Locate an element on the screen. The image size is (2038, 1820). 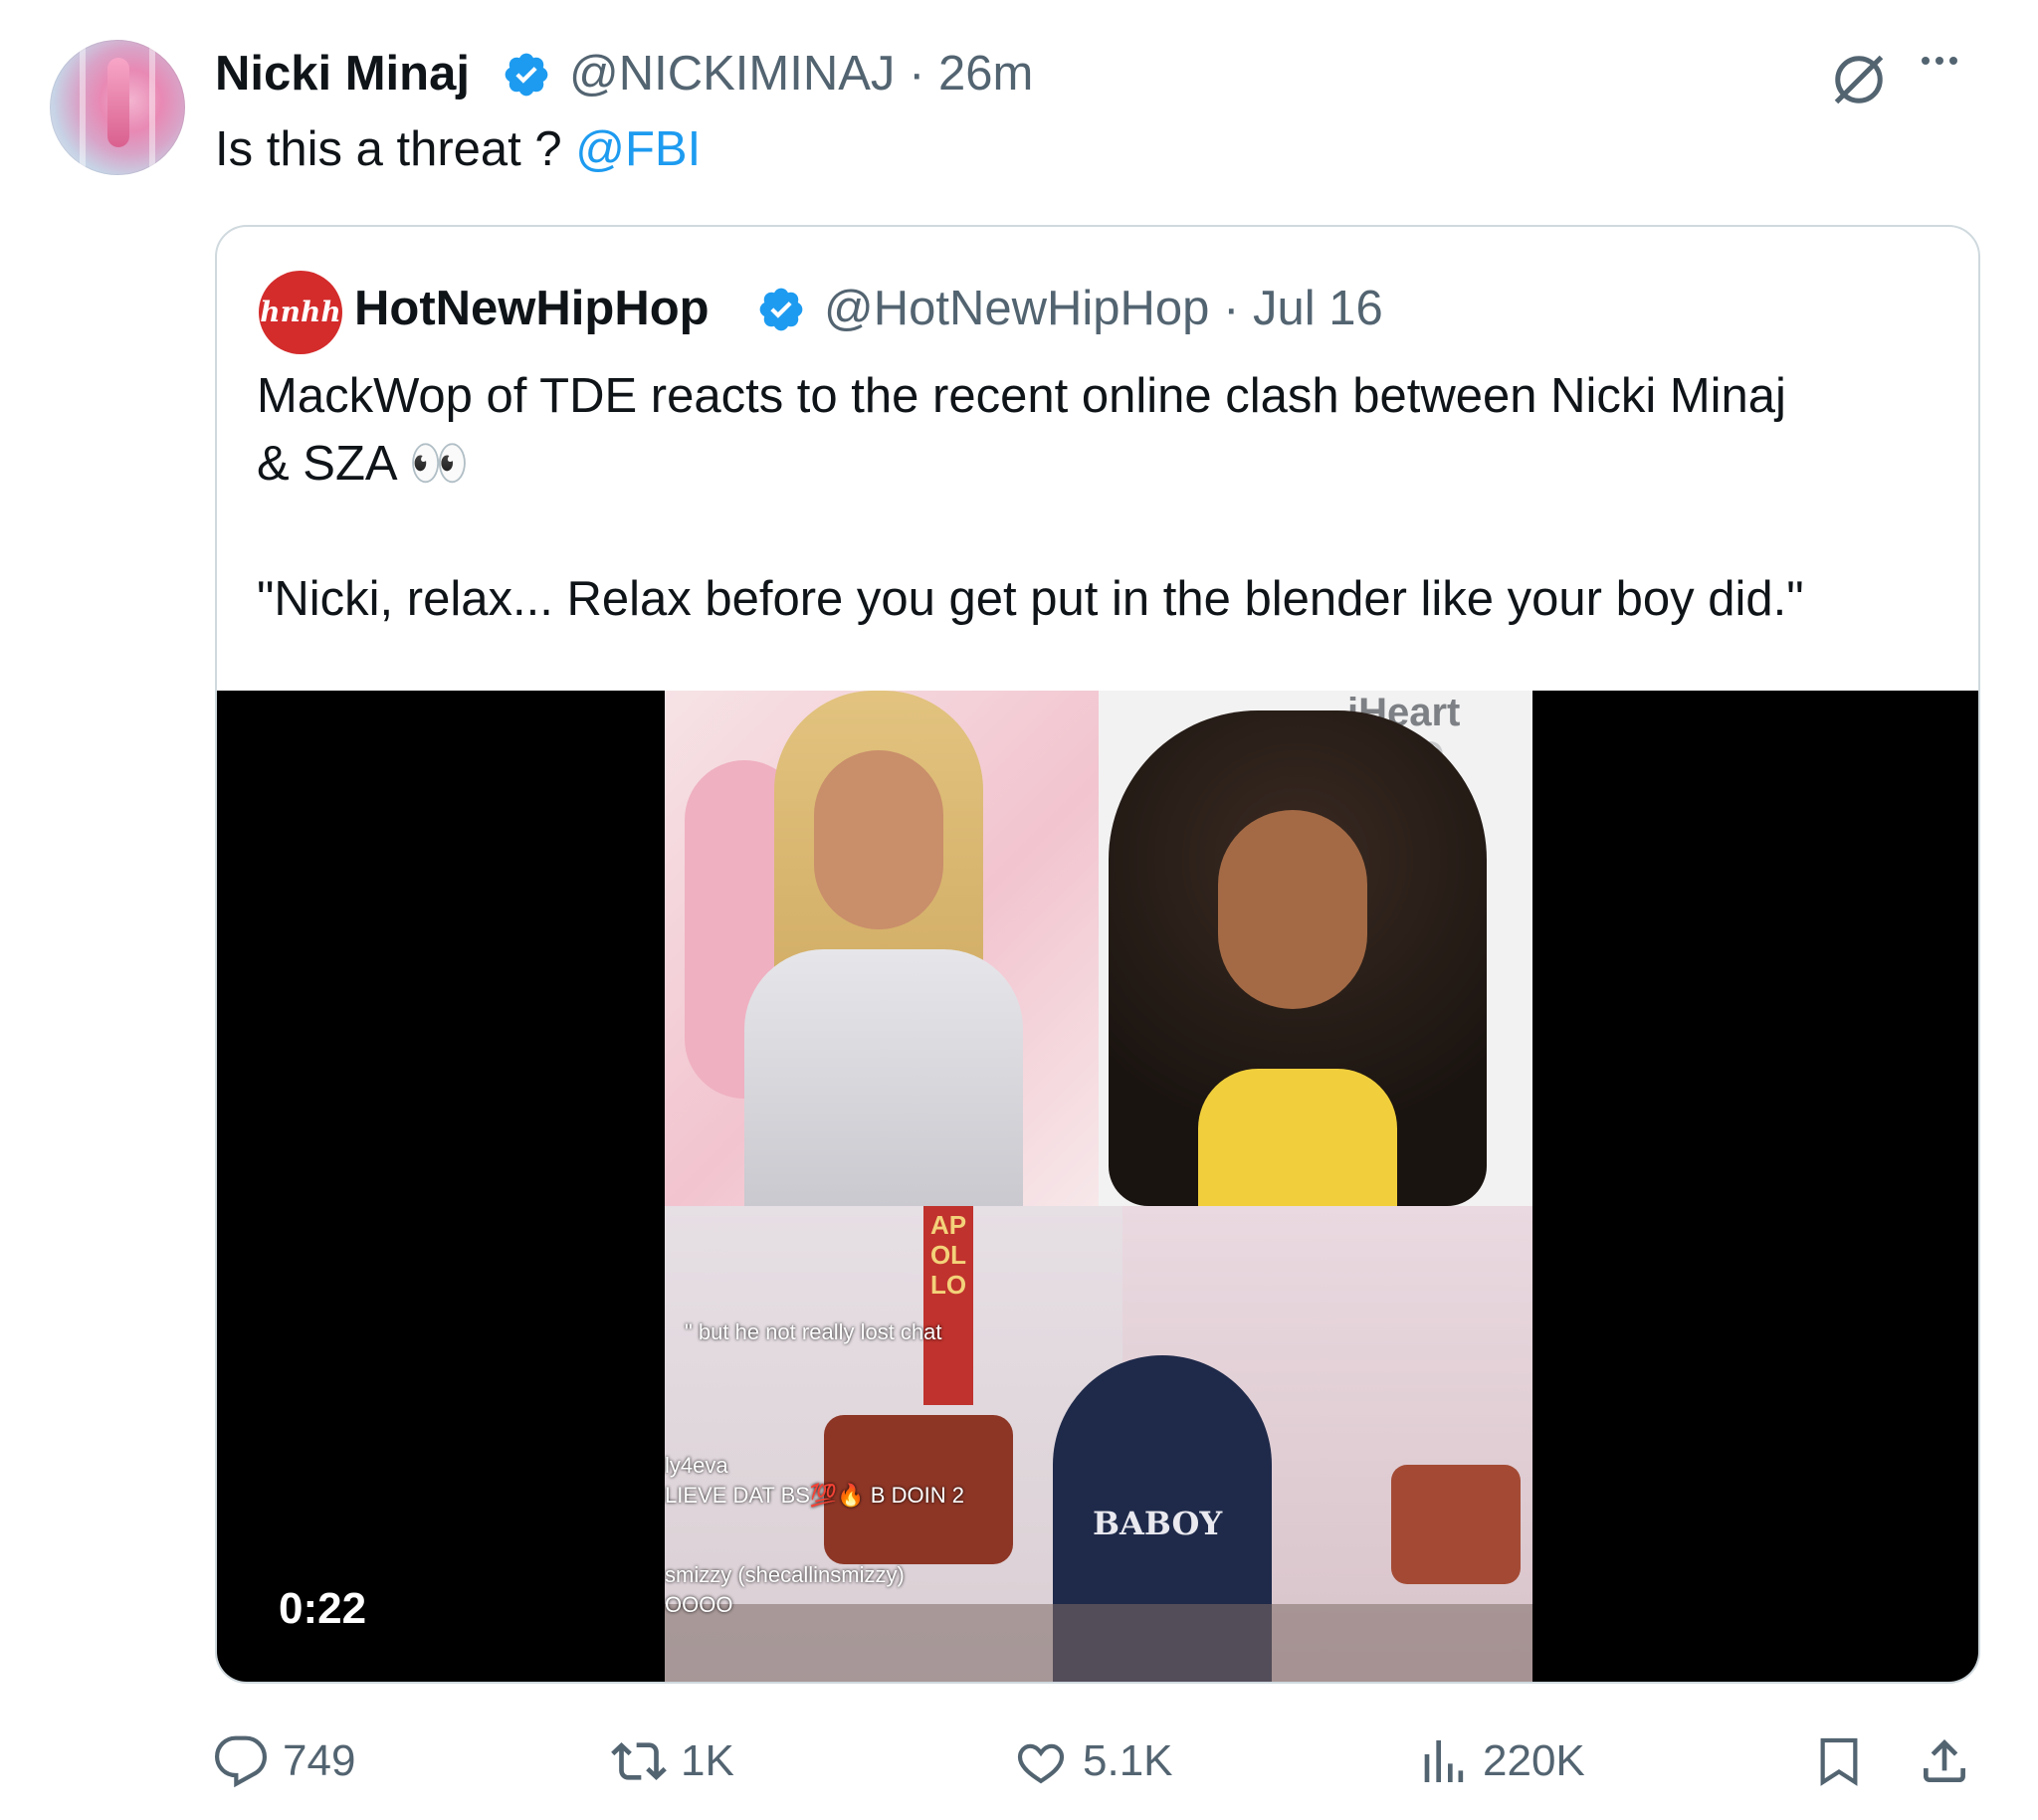
tweet-text: Is this a threat ? @FBI is located at coordinates (458, 149).